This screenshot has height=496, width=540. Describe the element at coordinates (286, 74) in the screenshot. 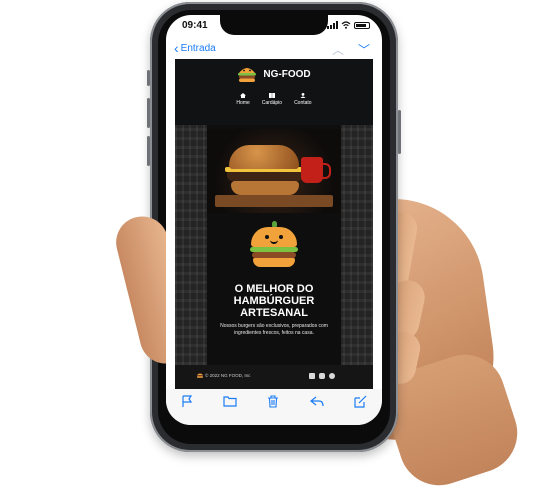

I see `brand-name: NG-FOOD` at that location.